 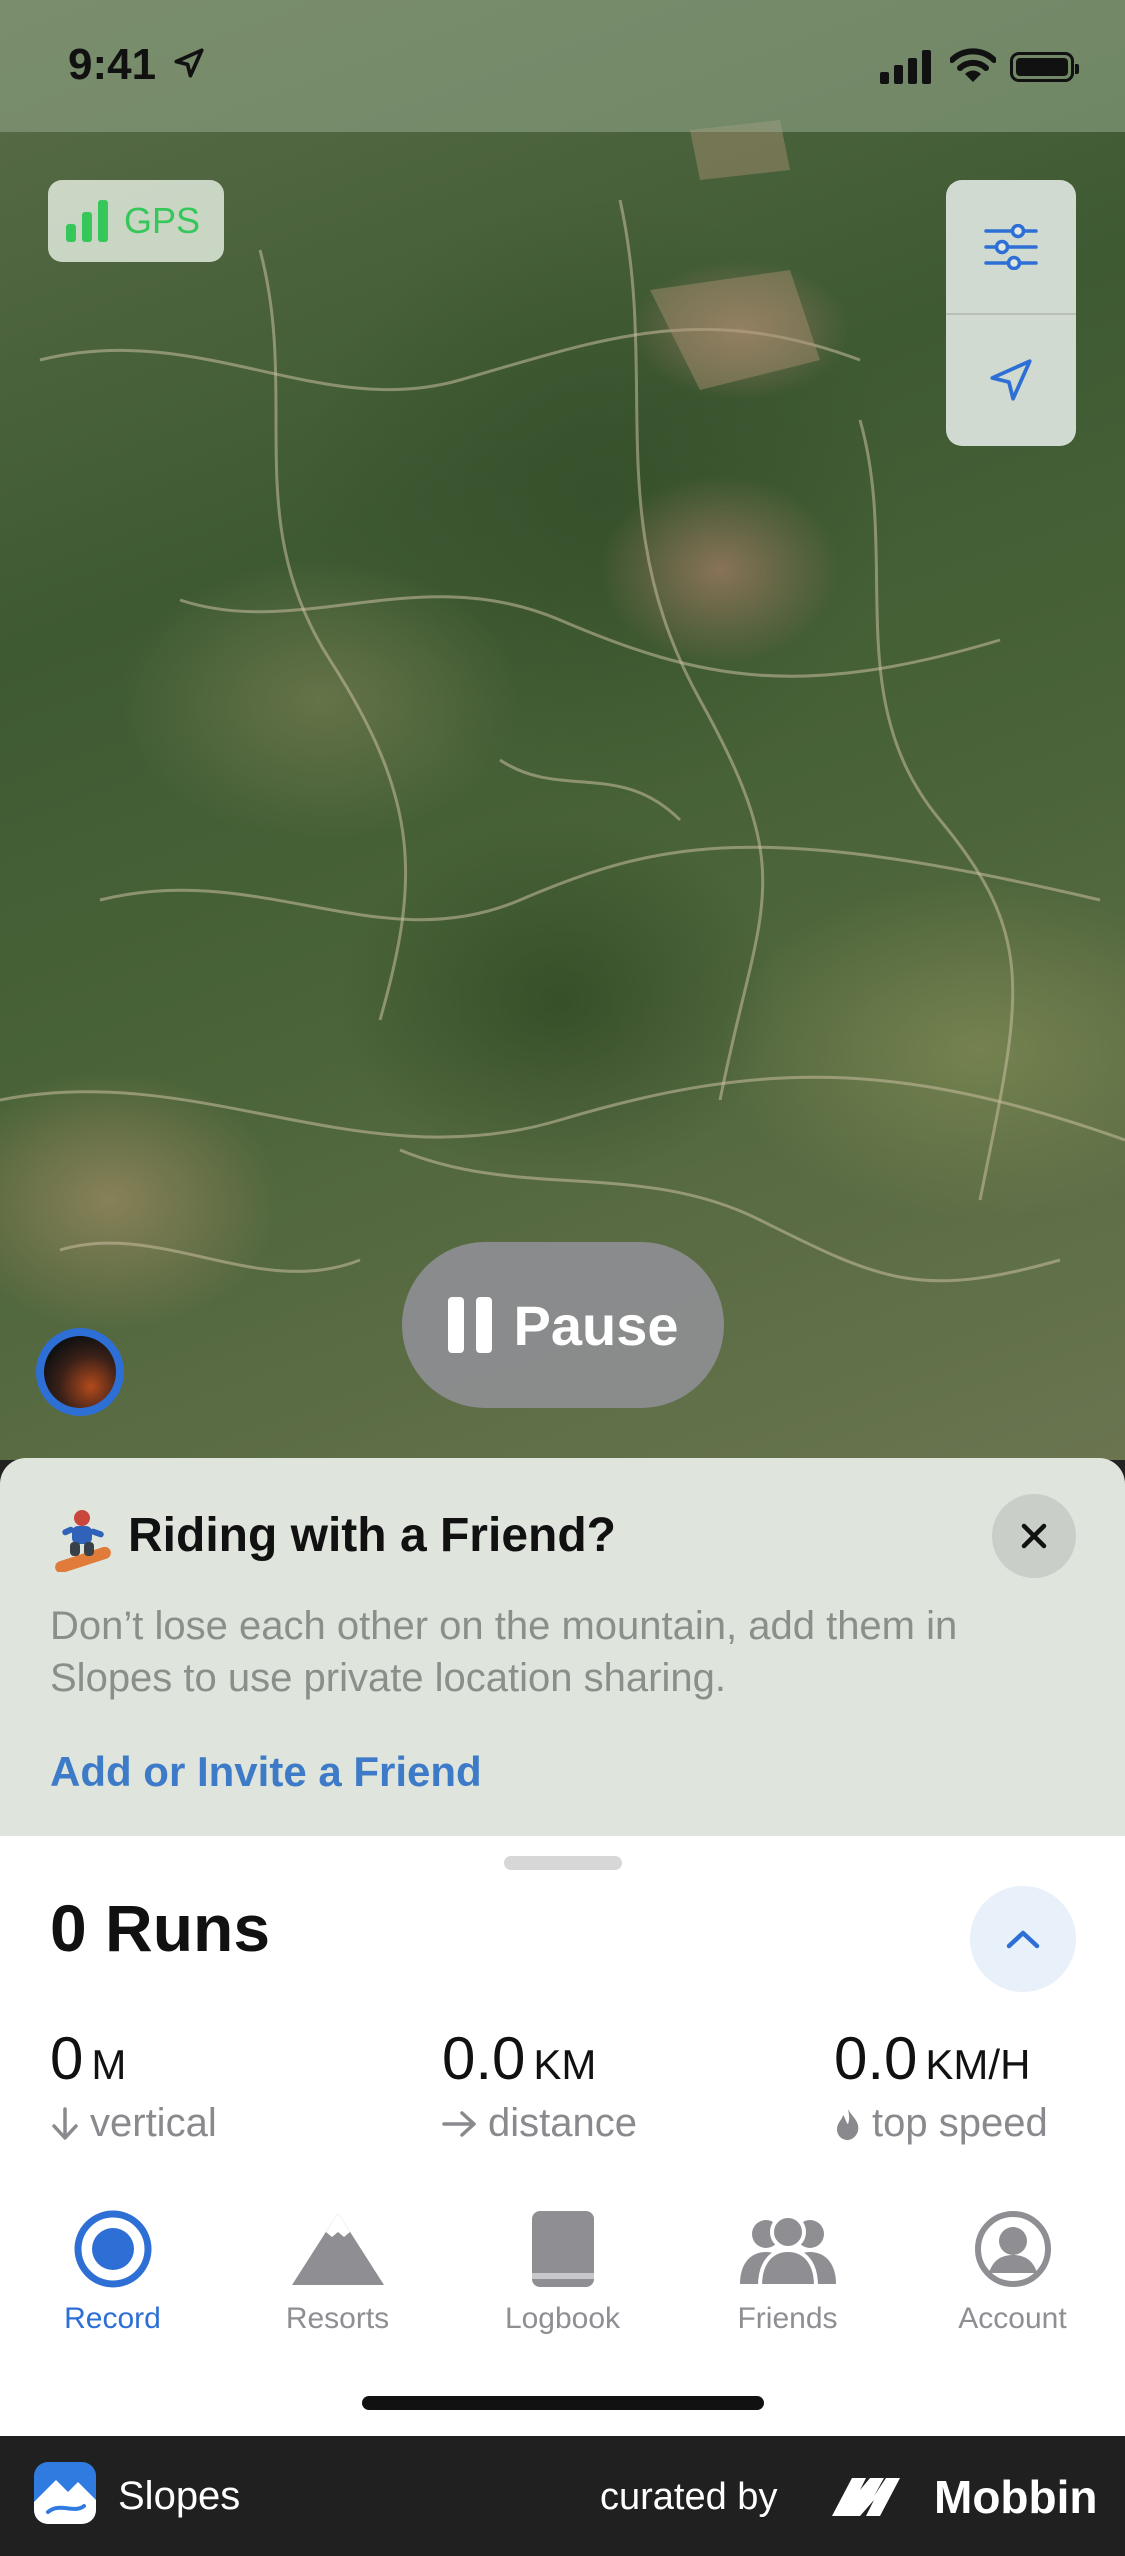 I want to click on mountain-icon, so click(x=337, y=2249).